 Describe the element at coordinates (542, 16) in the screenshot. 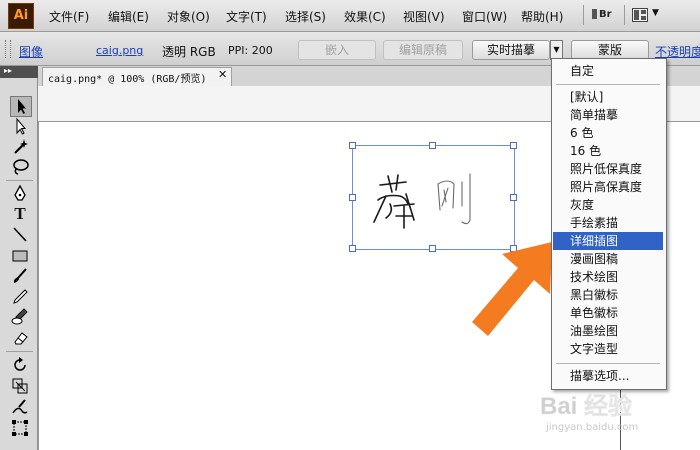

I see `menu-help: 帮助(H)` at that location.